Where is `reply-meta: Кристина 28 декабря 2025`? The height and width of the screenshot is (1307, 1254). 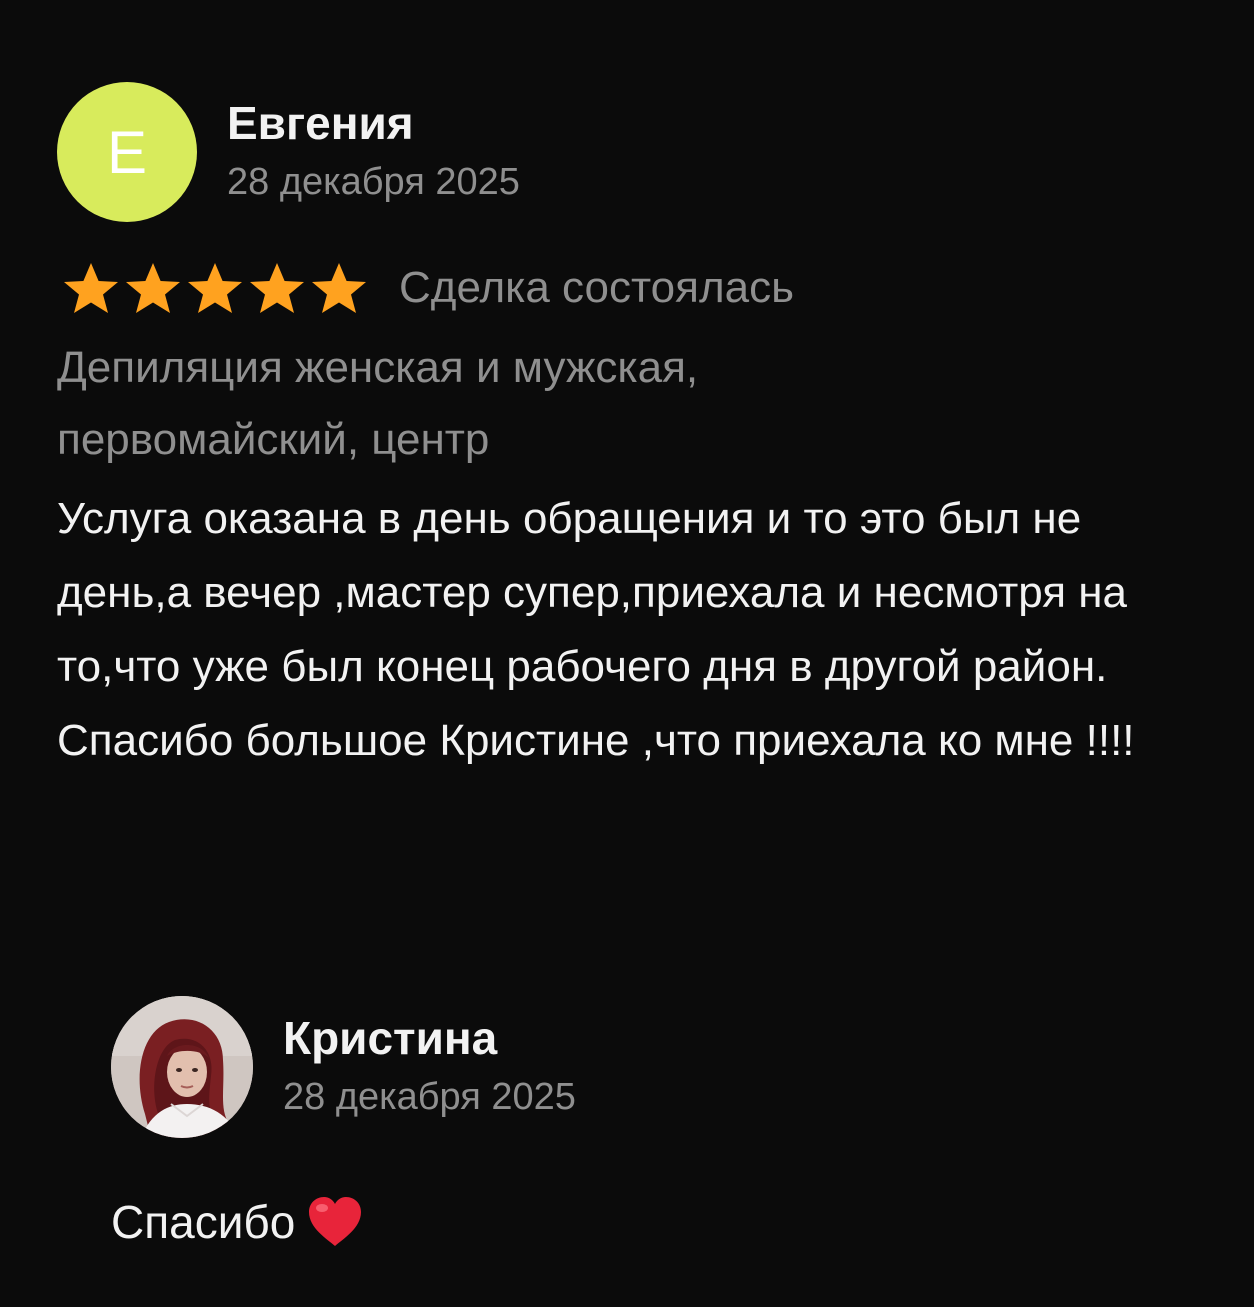 reply-meta: Кристина 28 декабря 2025 is located at coordinates (429, 1067).